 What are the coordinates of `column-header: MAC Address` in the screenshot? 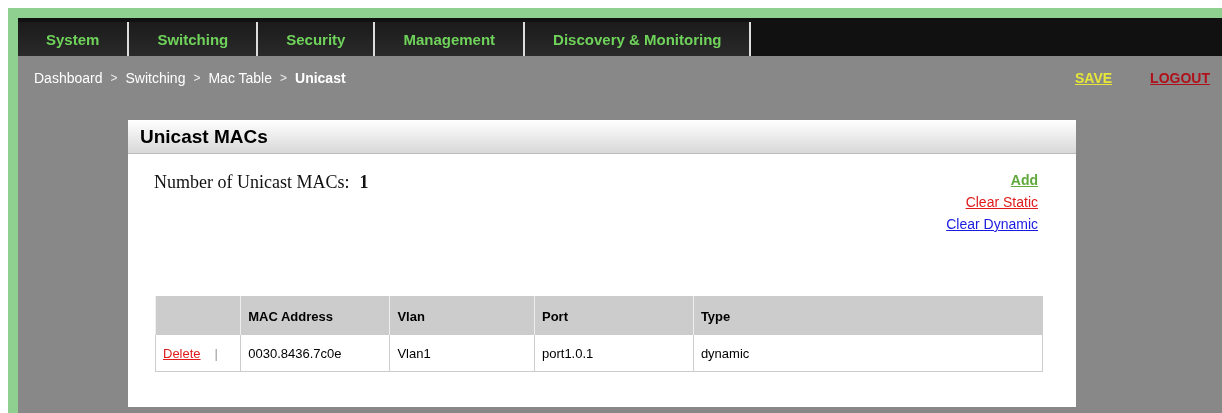 It's located at (315, 315).